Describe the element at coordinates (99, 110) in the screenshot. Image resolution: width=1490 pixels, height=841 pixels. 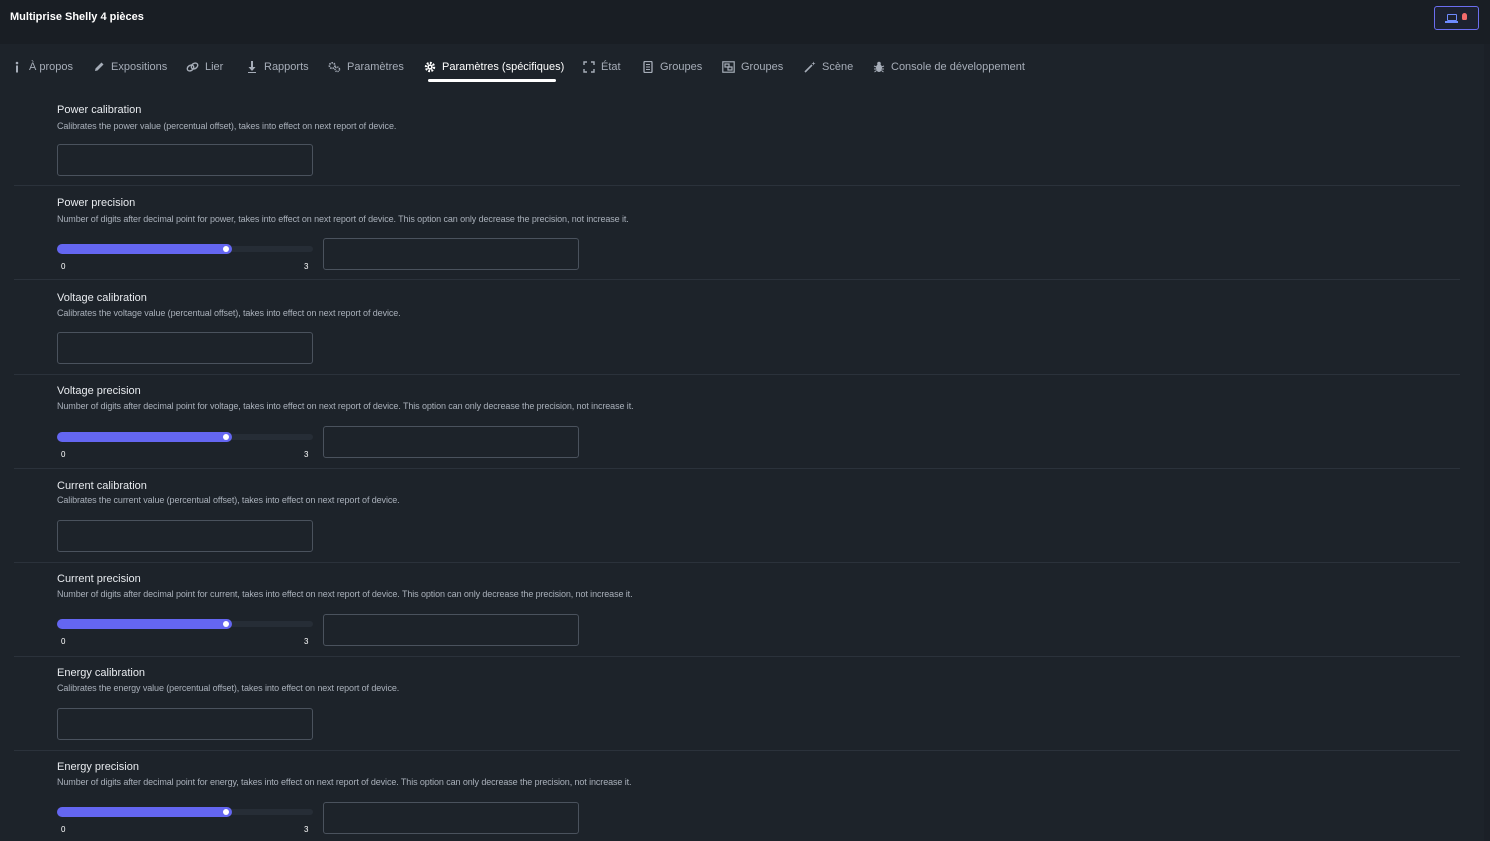
I see `setting-label: Power calibration` at that location.